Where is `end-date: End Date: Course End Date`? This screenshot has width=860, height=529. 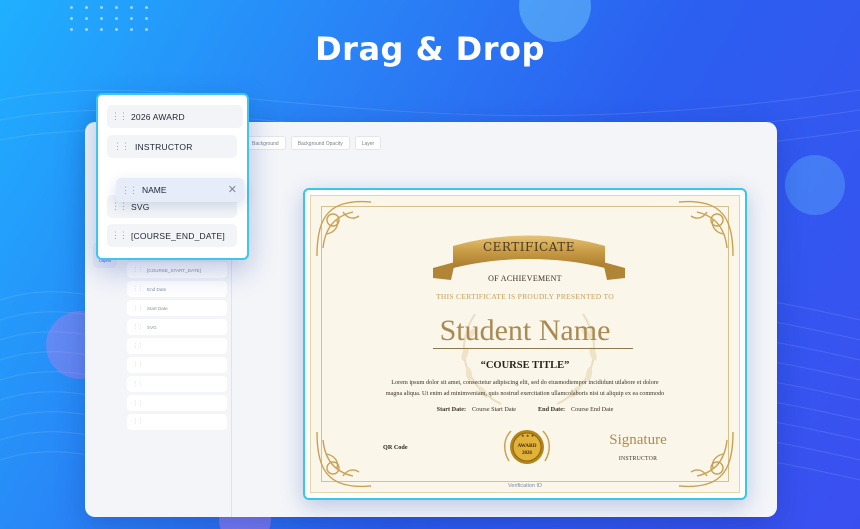 end-date: End Date: Course End Date is located at coordinates (575, 409).